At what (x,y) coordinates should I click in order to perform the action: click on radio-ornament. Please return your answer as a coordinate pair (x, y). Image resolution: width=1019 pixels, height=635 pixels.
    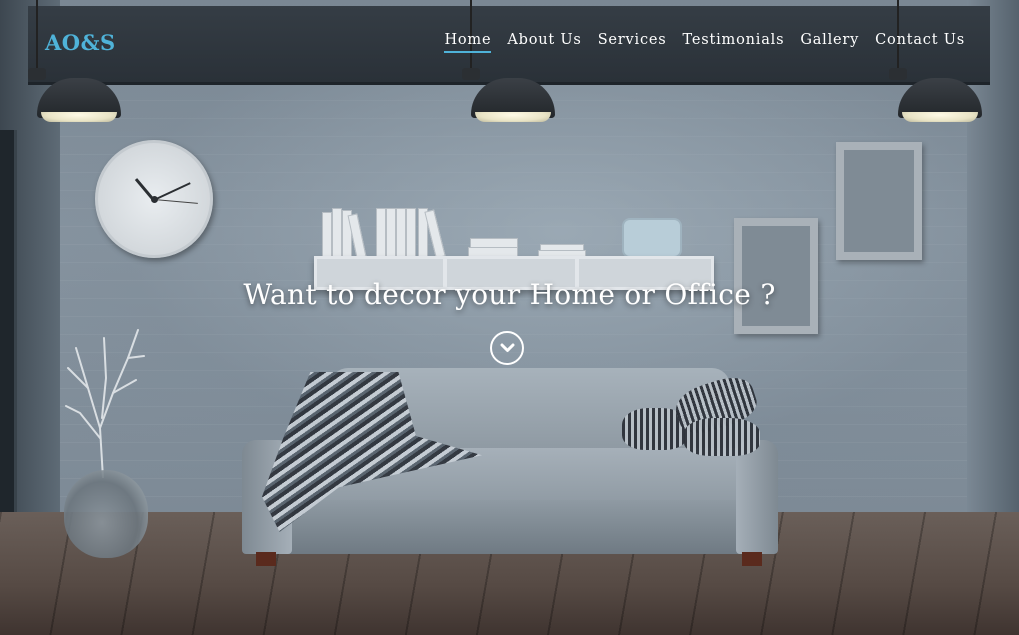
    Looking at the image, I should click on (652, 238).